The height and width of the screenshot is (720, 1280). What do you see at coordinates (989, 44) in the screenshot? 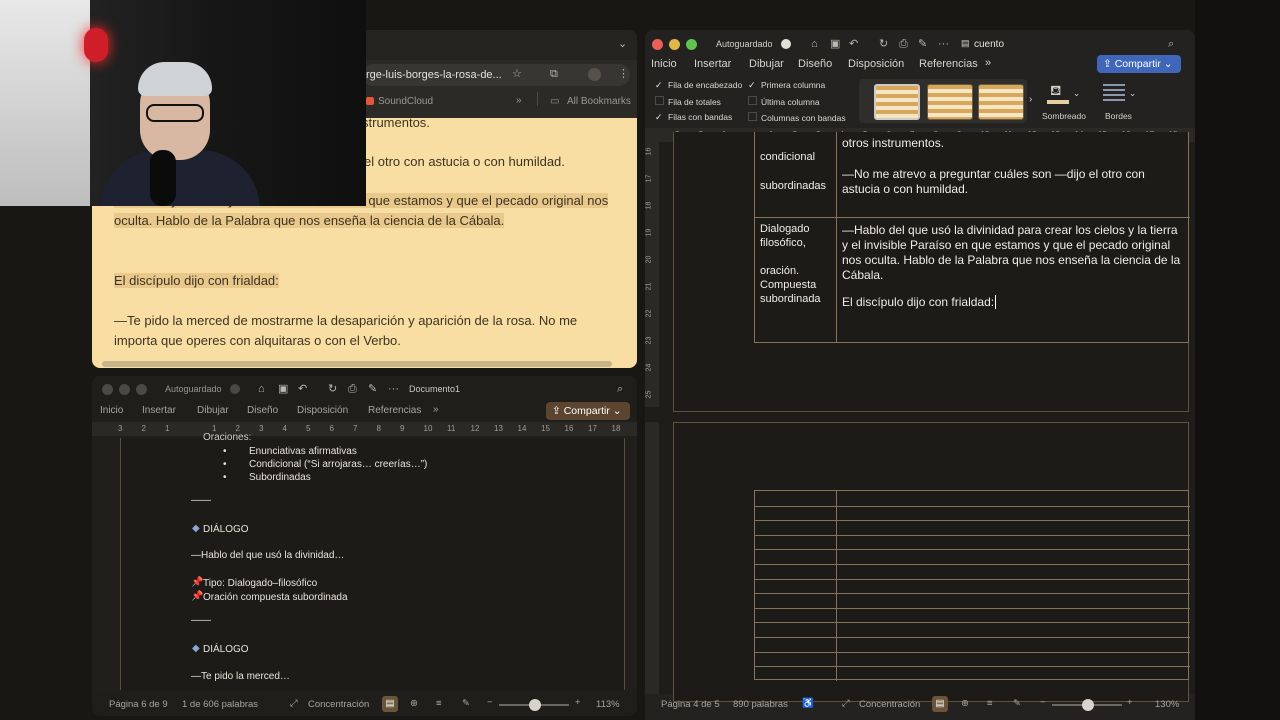
I see `document-title: cuento` at bounding box center [989, 44].